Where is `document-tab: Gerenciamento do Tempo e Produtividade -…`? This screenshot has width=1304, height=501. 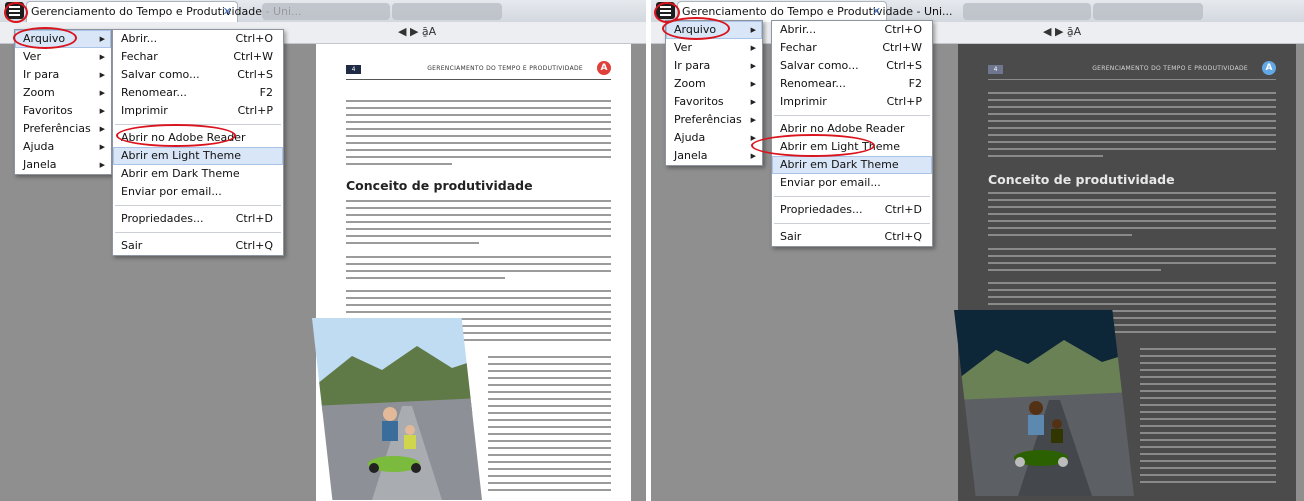
document-tab: Gerenciamento do Tempo e Produtividade -… is located at coordinates (164, 11).